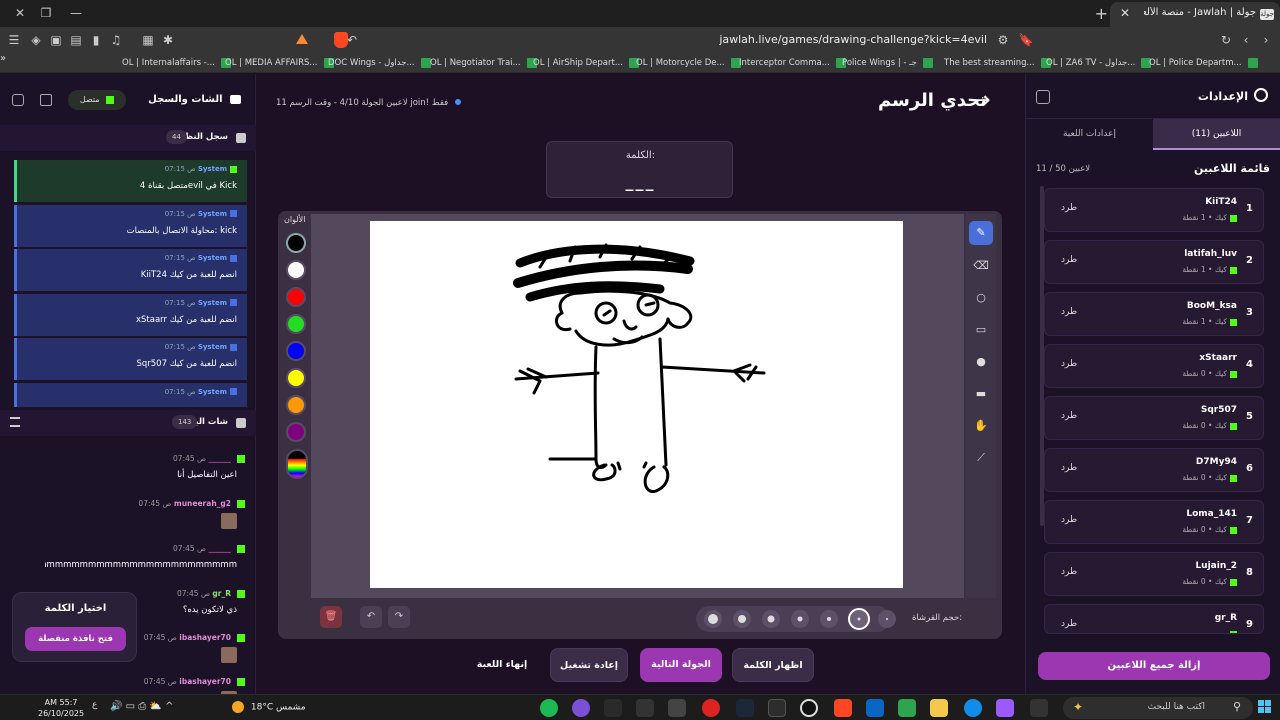 This screenshot has height=720, width=1280. I want to click on restart-button: إعادة تشغيل, so click(589, 665).